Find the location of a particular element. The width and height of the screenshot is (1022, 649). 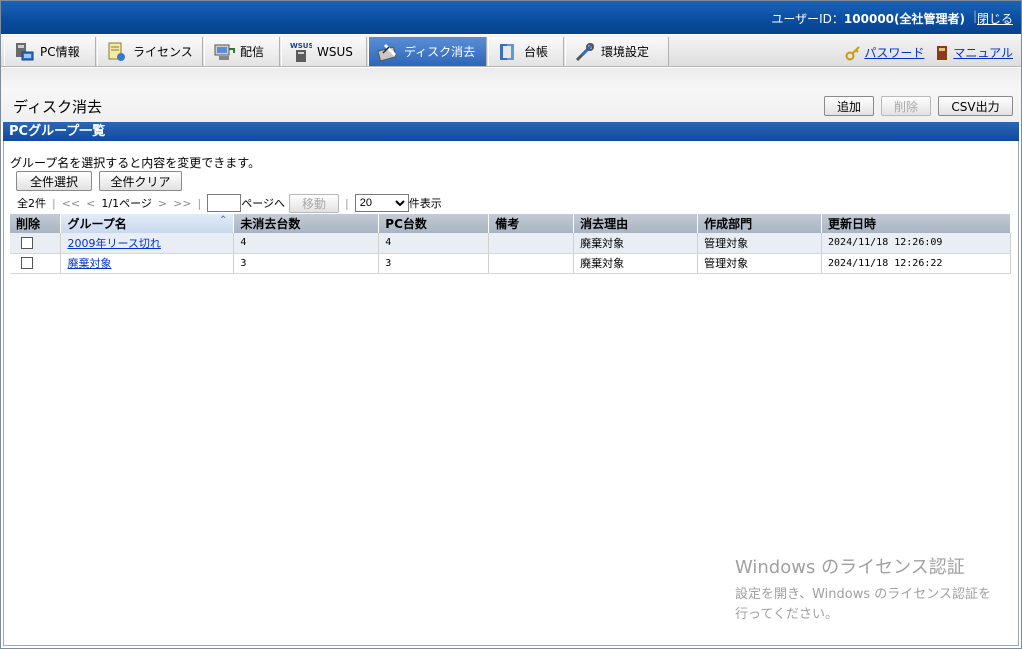

tab-distribution: 配信 is located at coordinates (242, 51).